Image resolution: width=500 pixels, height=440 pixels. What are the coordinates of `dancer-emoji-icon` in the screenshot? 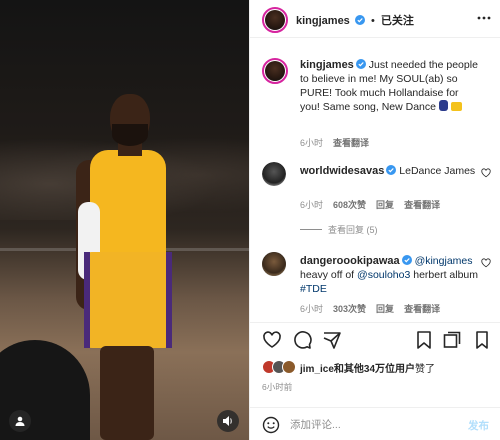 It's located at (443, 105).